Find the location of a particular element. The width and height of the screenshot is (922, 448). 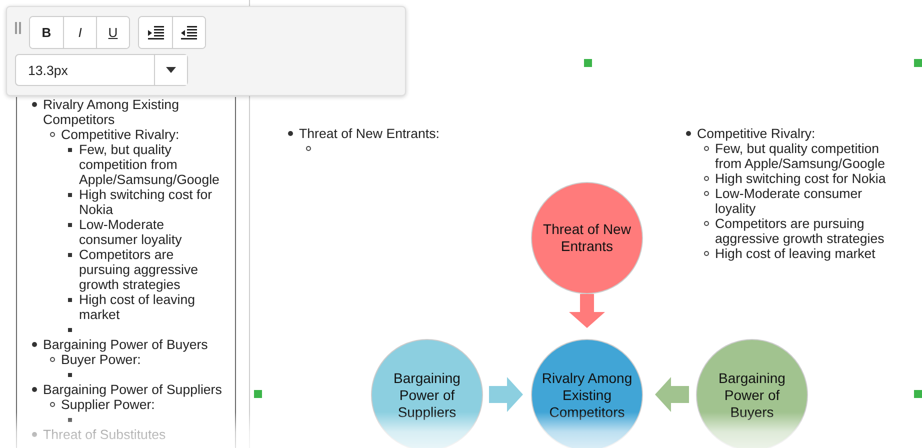

underline-button: U is located at coordinates (112, 32).